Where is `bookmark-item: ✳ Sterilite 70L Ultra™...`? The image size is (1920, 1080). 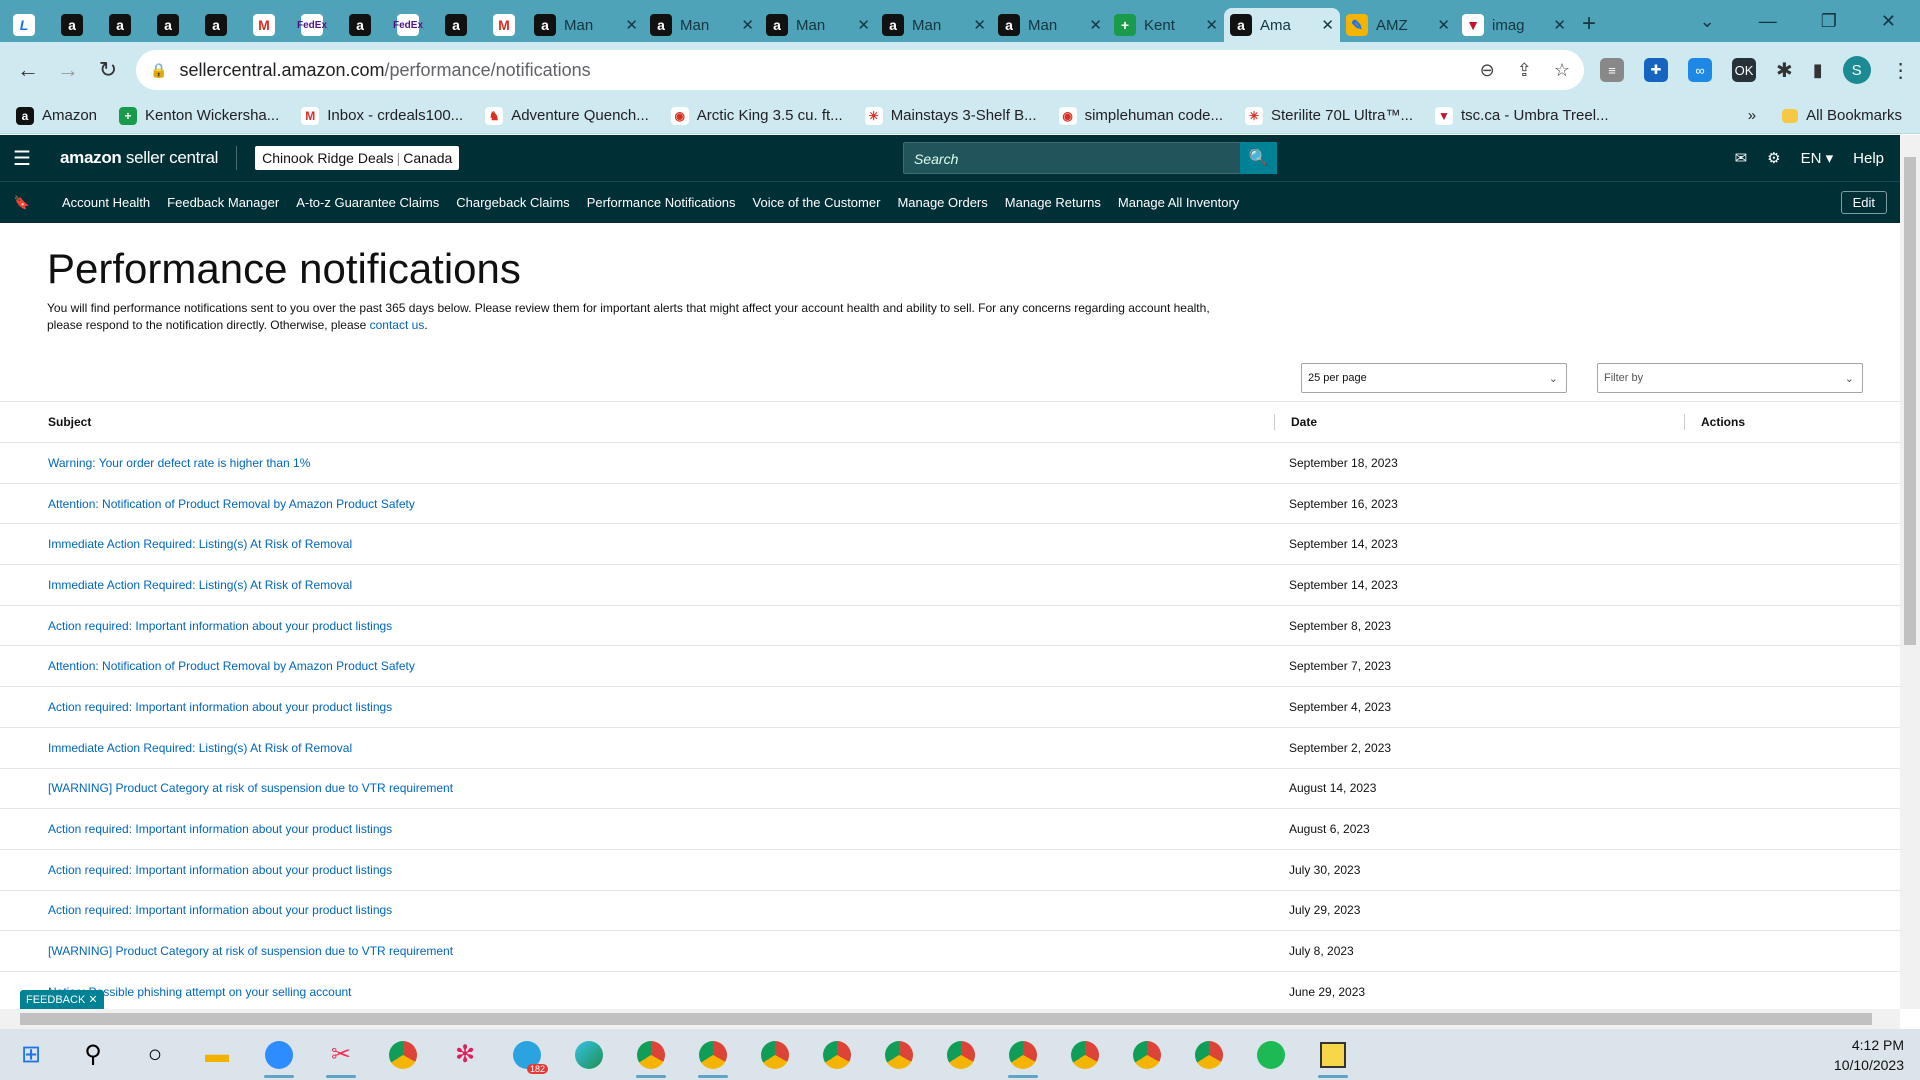 bookmark-item: ✳ Sterilite 70L Ultra™... is located at coordinates (1329, 115).